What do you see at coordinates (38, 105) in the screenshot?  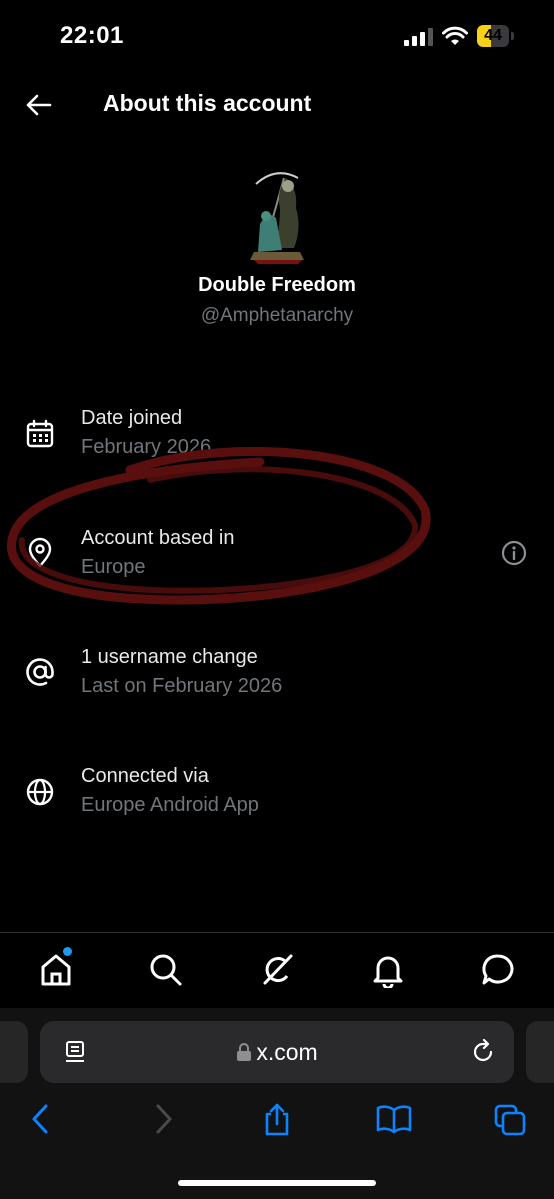 I see `back-arrow-icon` at bounding box center [38, 105].